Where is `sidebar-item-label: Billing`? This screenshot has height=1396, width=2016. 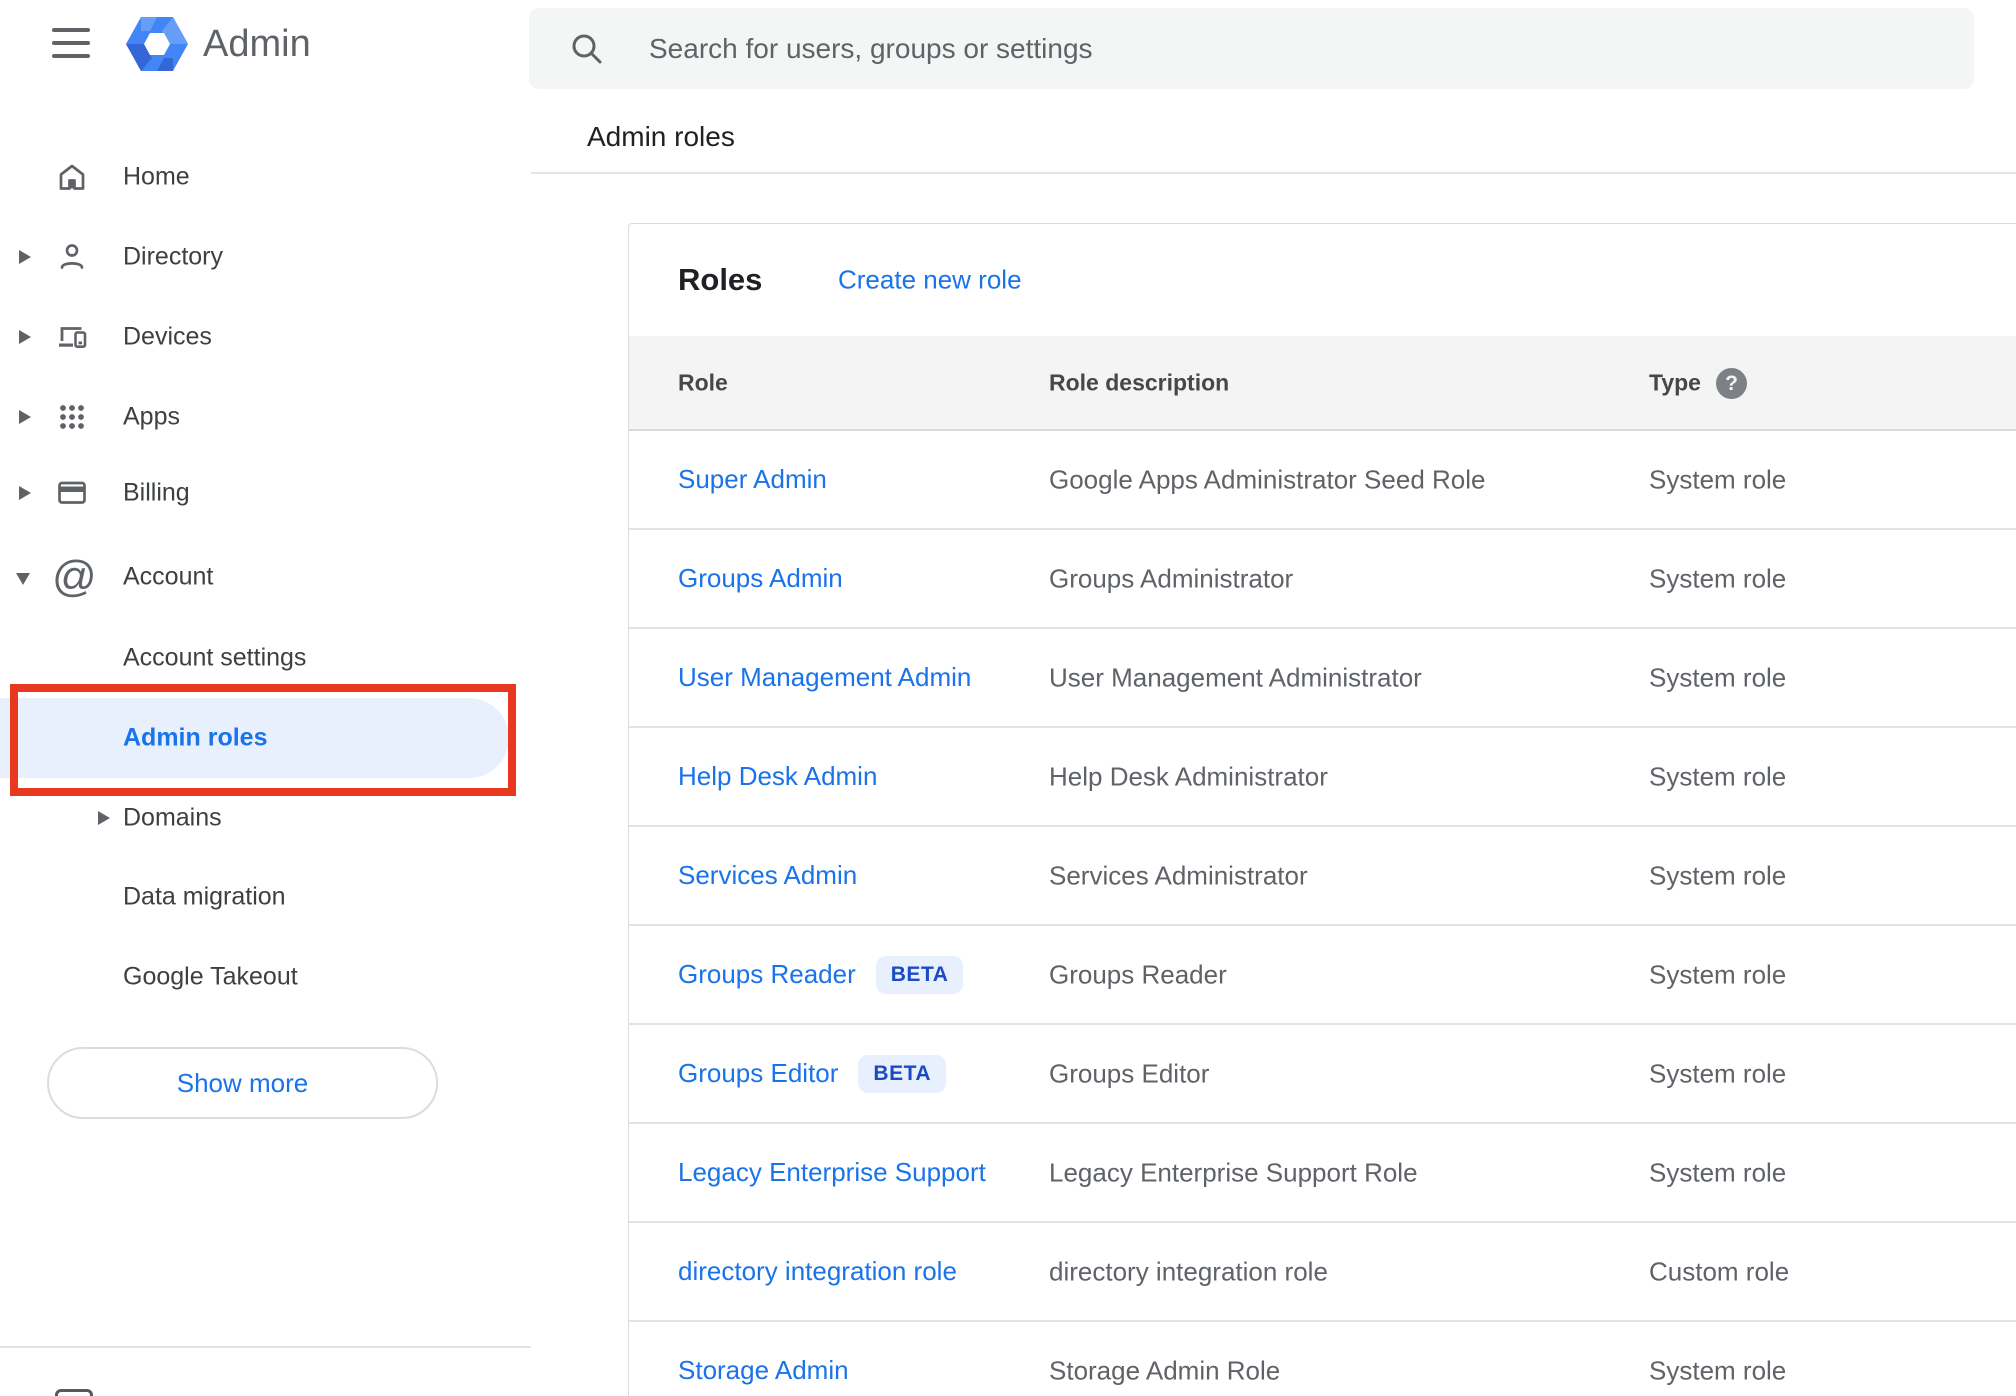
sidebar-item-label: Billing is located at coordinates (156, 492).